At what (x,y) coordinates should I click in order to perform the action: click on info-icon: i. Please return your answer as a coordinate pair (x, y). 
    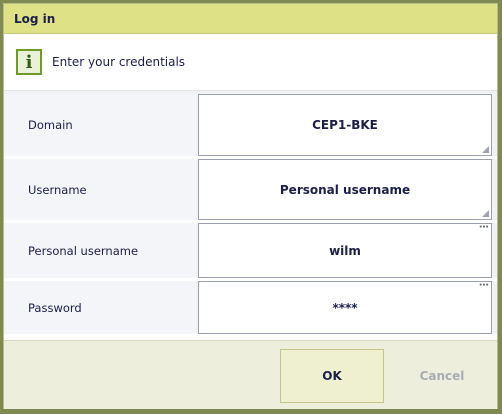
    Looking at the image, I should click on (29, 62).